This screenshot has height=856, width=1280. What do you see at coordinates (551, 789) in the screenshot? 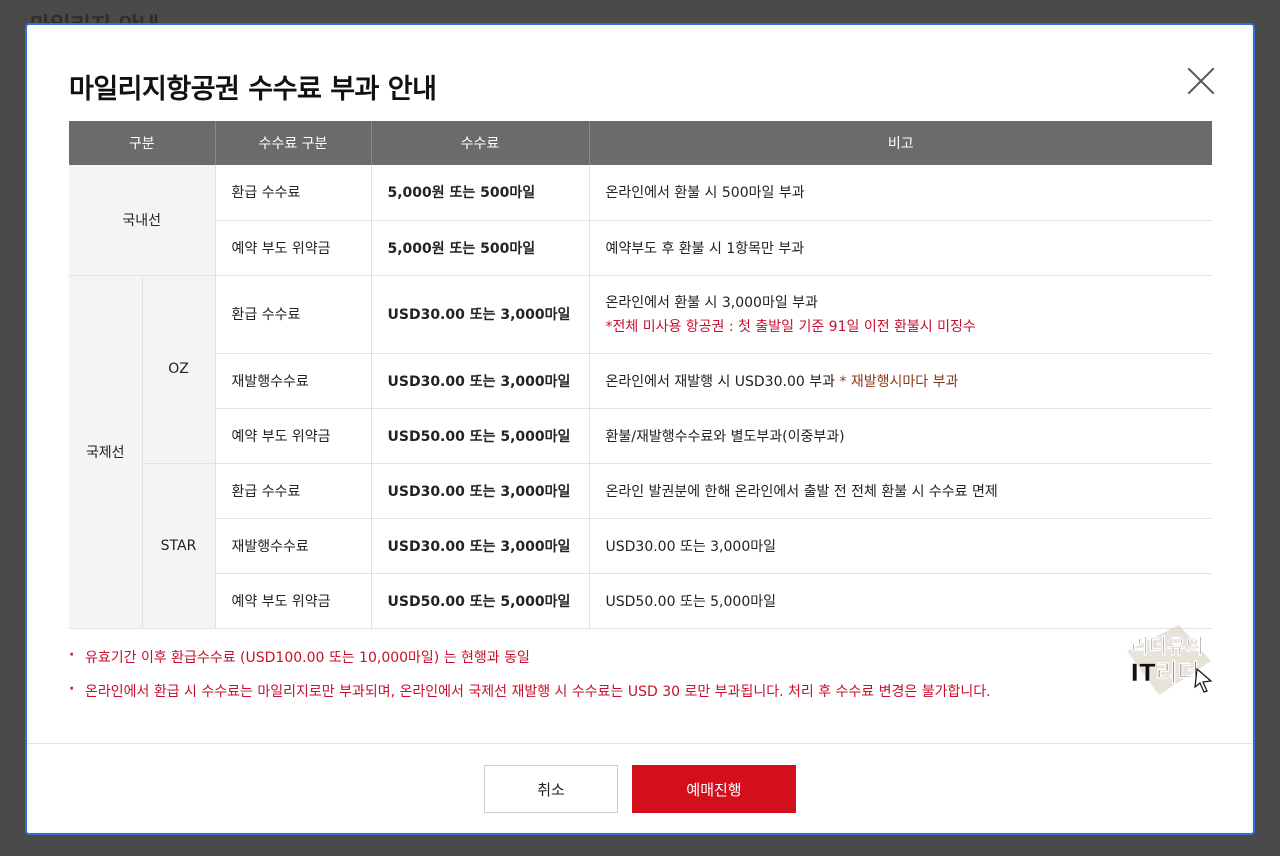
I see `cancel-button: 취소` at bounding box center [551, 789].